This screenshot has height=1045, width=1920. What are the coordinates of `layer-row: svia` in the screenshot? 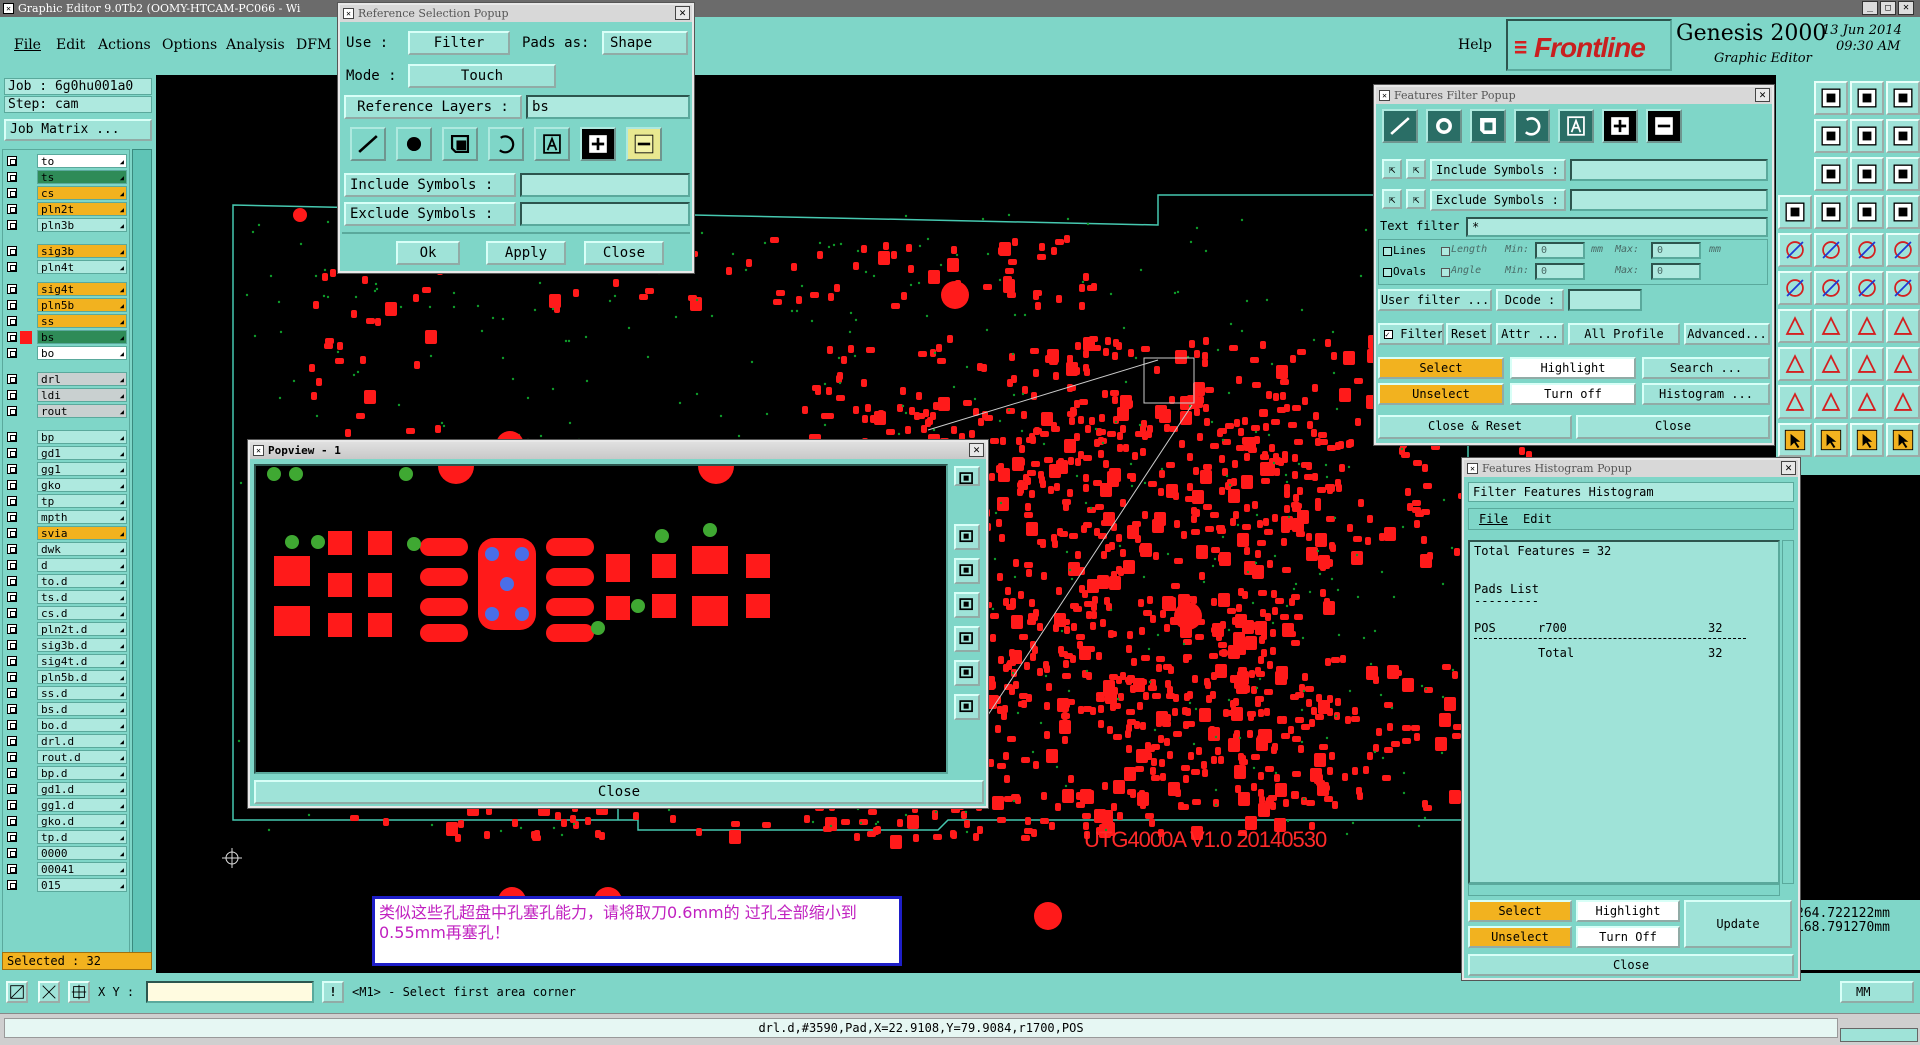 It's located at (66, 533).